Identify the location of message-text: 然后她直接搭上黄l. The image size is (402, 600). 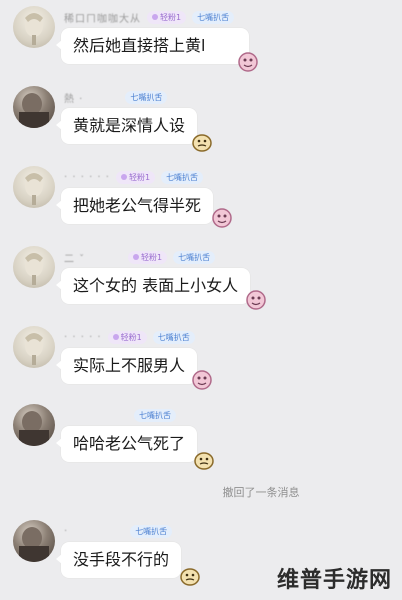
(139, 45).